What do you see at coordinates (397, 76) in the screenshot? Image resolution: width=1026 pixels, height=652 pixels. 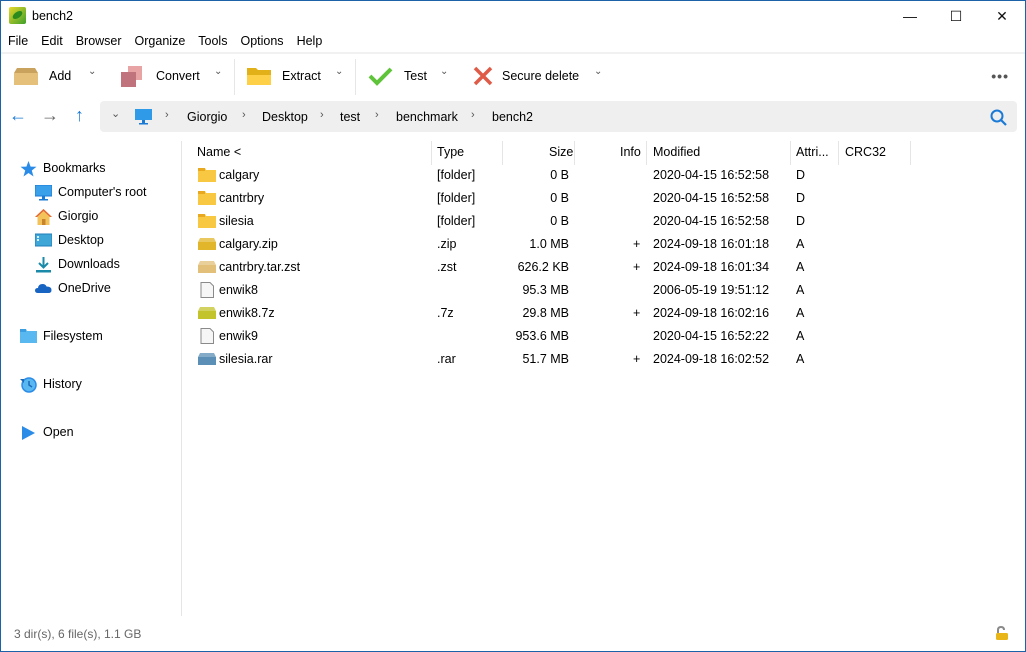 I see `test-button: Test` at bounding box center [397, 76].